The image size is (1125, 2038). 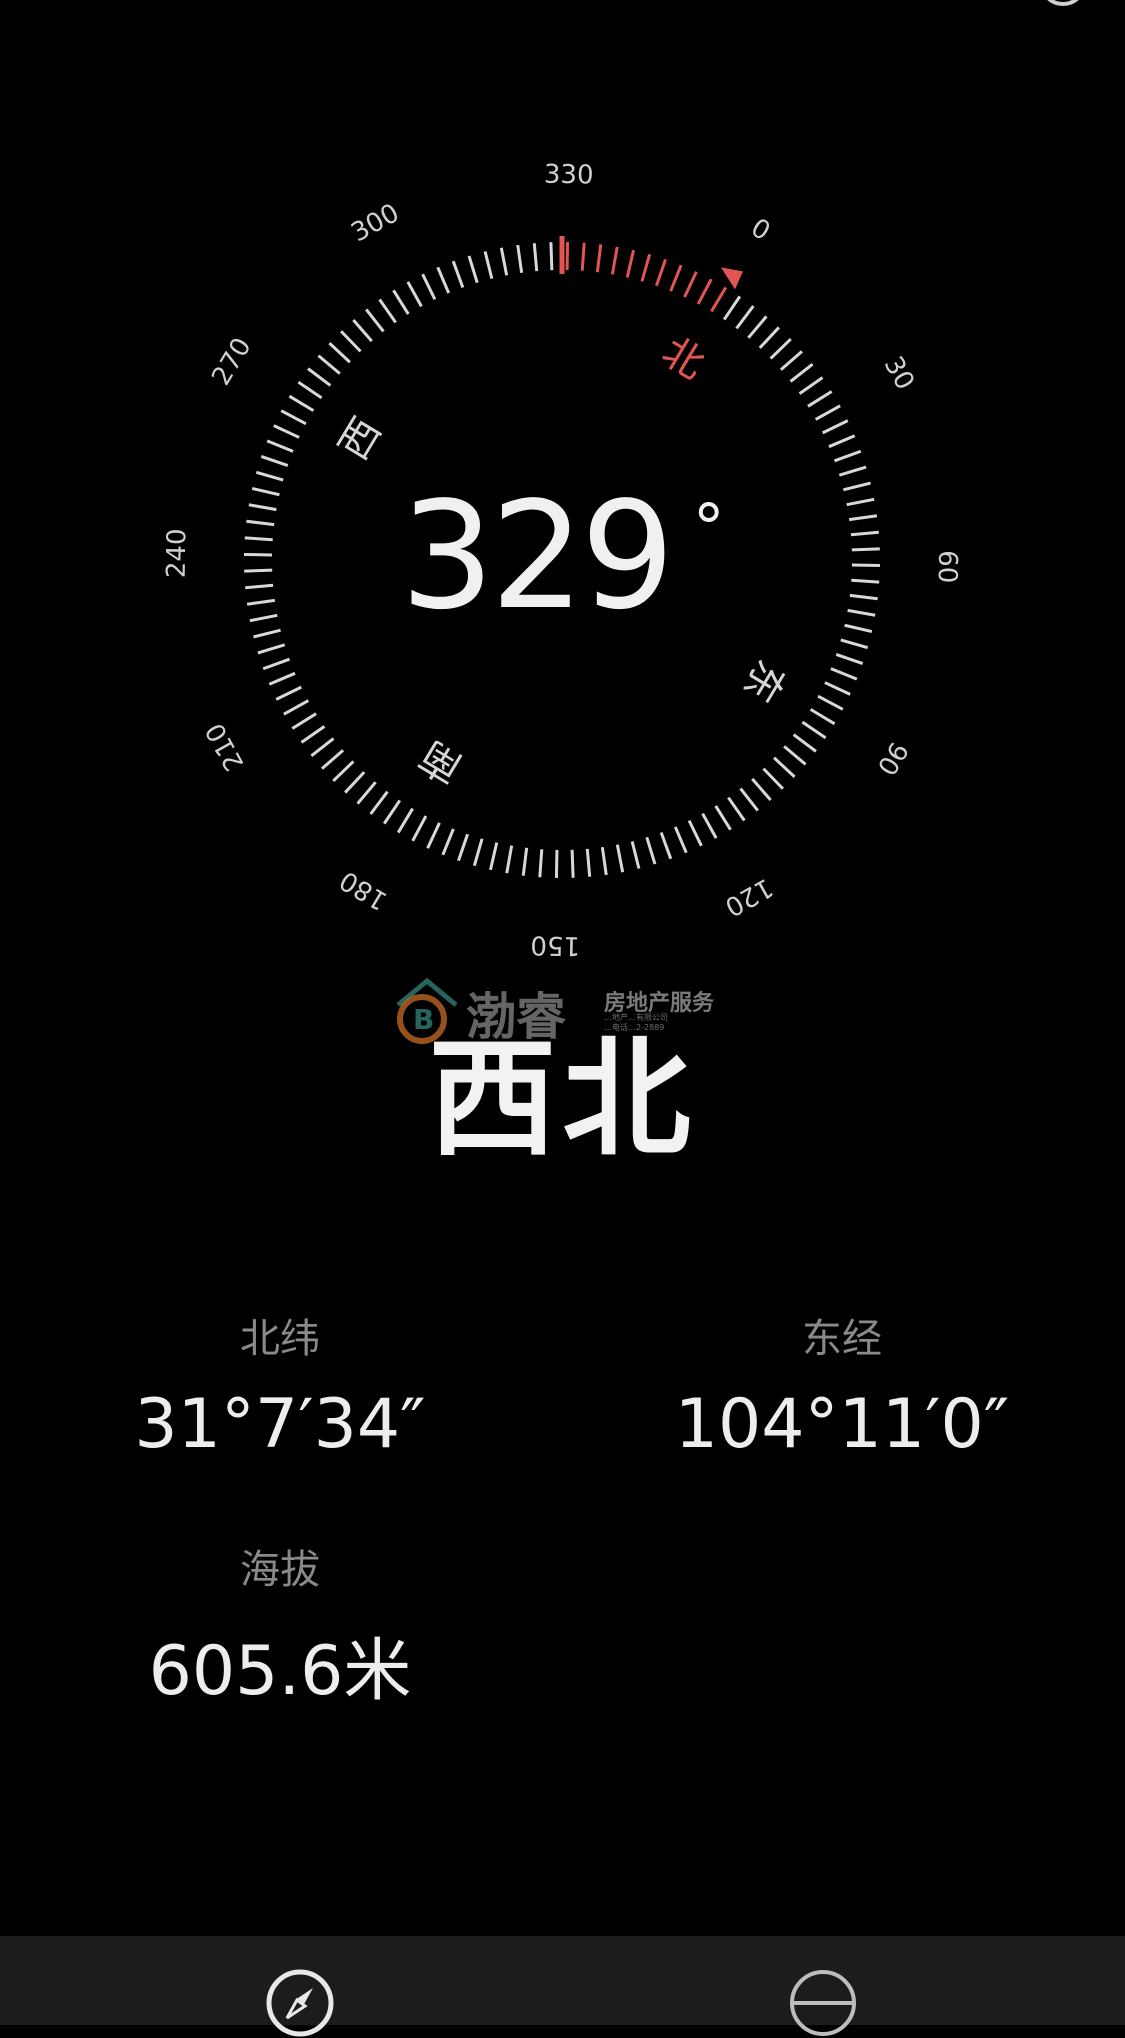 I want to click on altitude-value: 605.6米, so click(x=280, y=1664).